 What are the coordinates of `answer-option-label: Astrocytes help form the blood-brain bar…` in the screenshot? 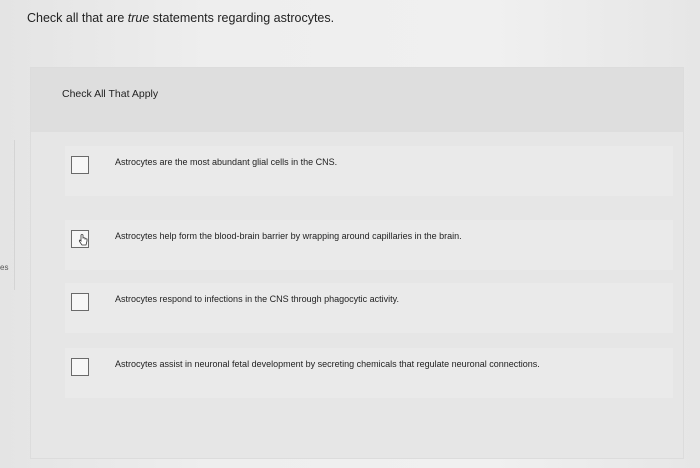 It's located at (288, 236).